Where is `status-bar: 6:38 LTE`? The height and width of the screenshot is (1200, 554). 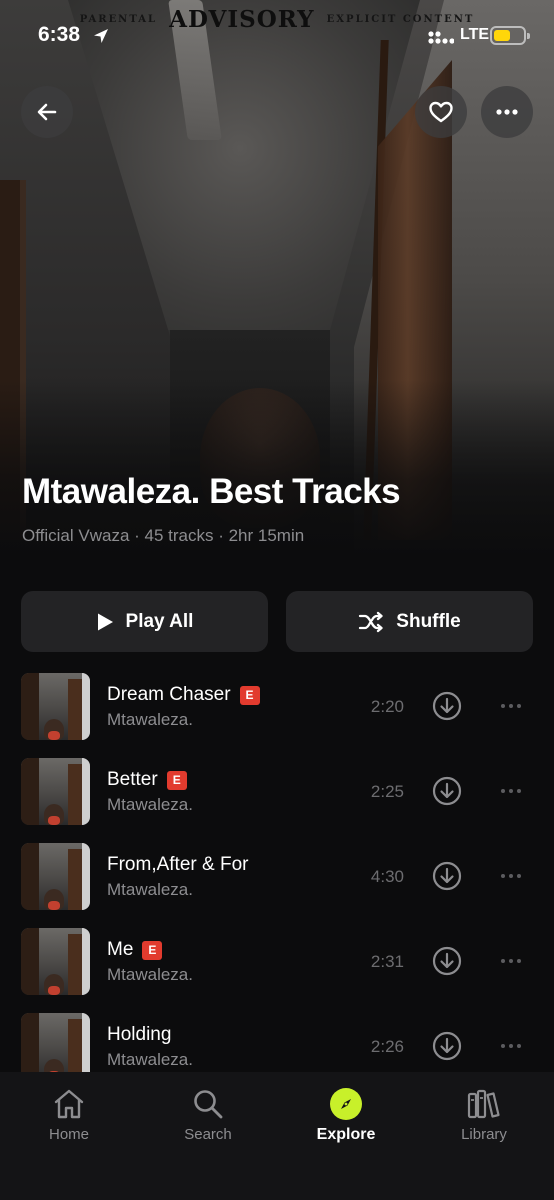 status-bar: 6:38 LTE is located at coordinates (277, 36).